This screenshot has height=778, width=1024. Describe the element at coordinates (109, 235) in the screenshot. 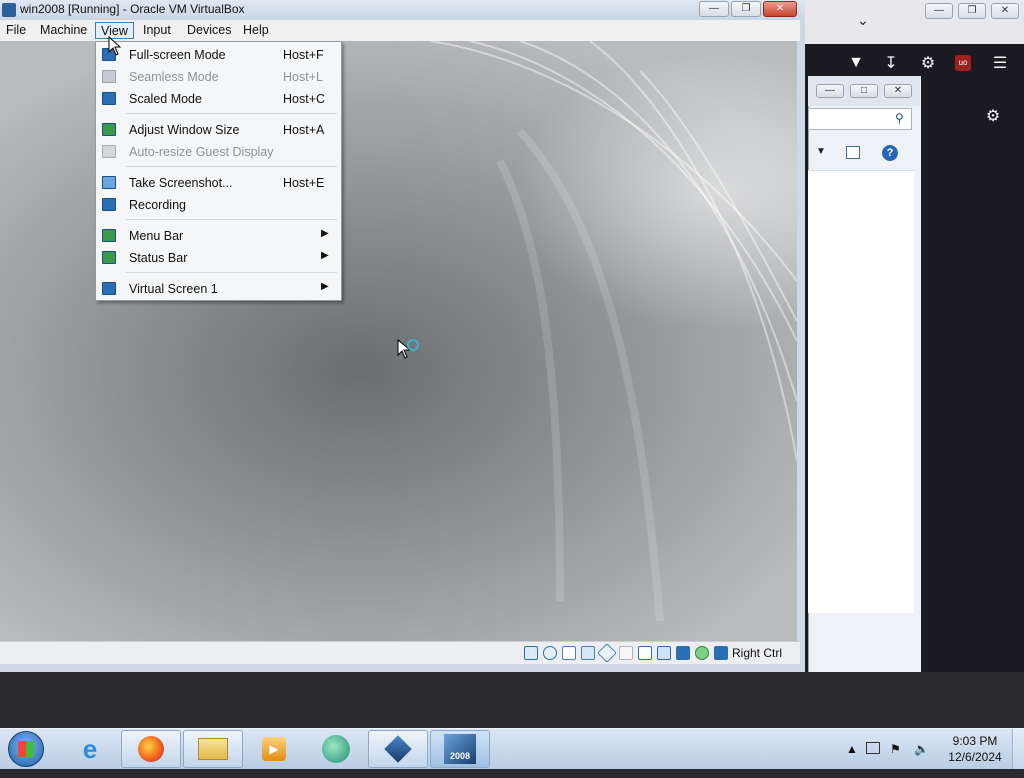

I see `menu-bar-icon` at that location.